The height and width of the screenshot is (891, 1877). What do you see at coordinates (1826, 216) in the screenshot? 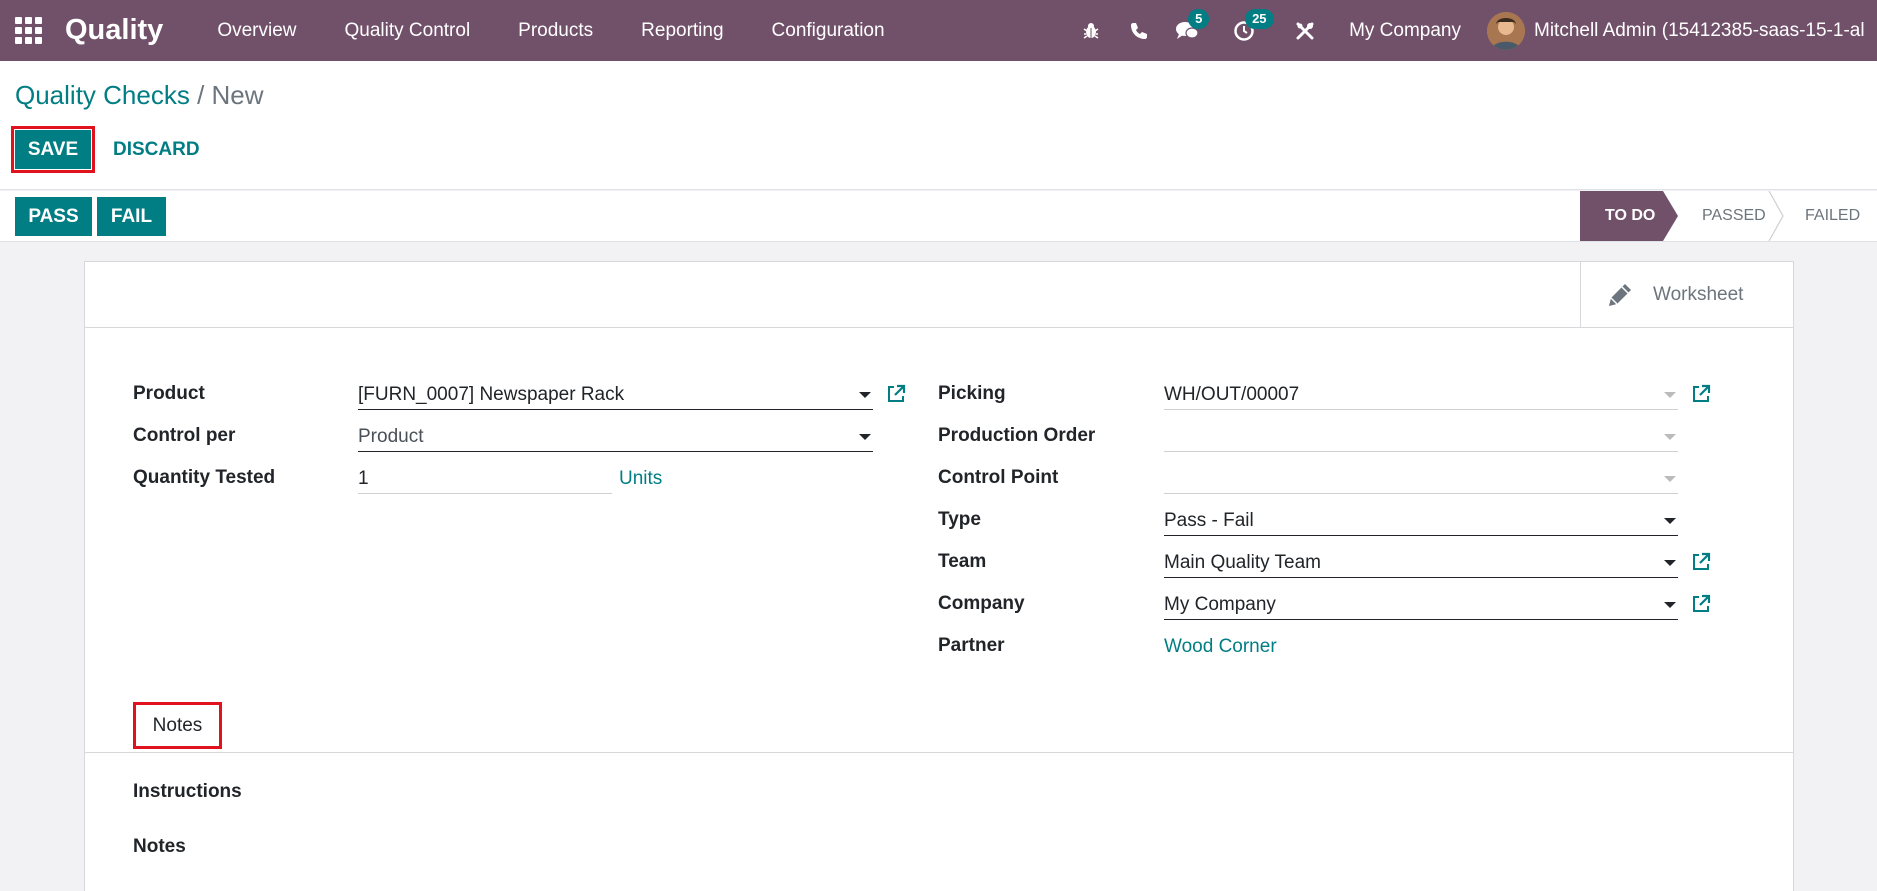
I see `stage-failed: FAILED` at bounding box center [1826, 216].